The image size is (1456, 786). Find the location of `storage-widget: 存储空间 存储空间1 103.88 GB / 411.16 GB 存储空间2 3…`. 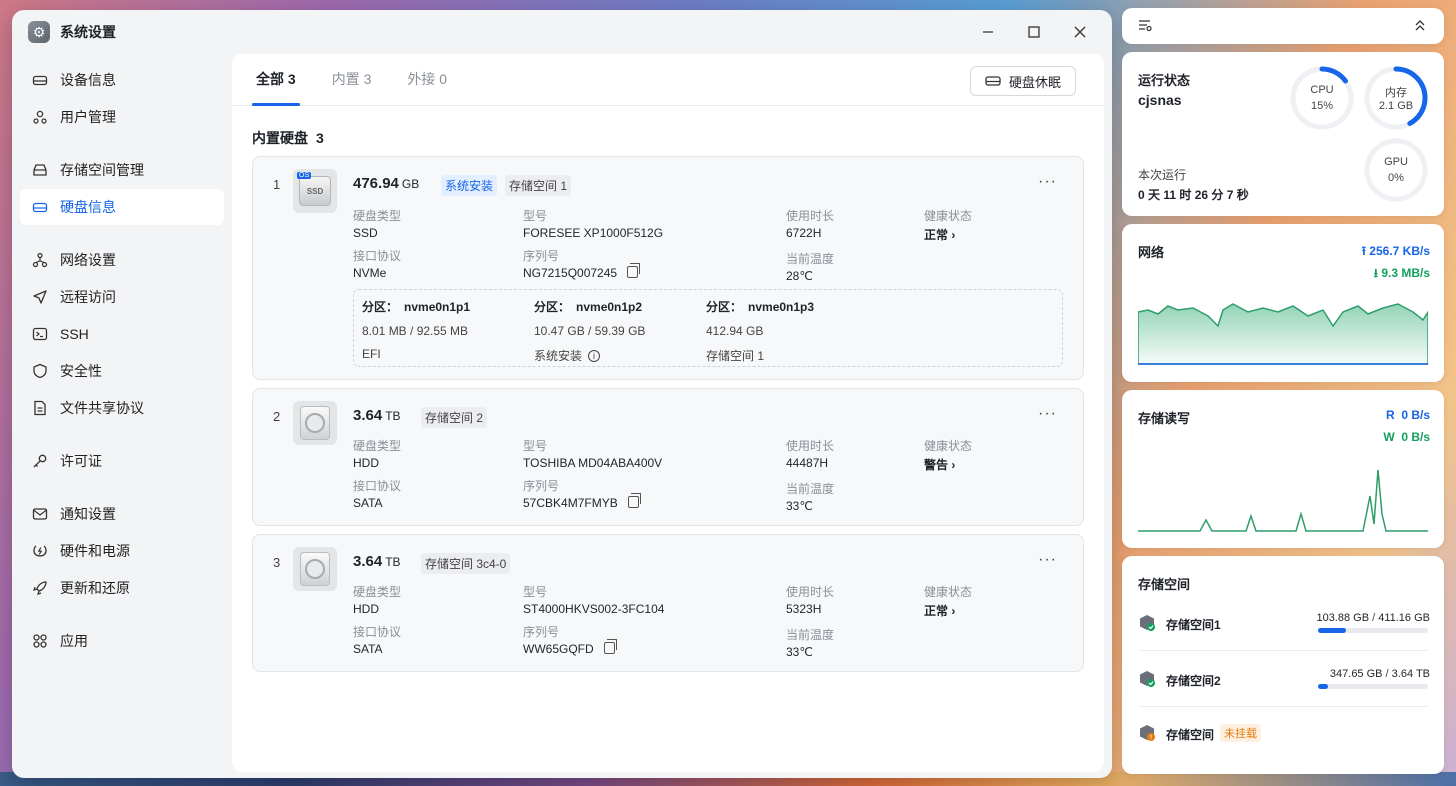

storage-widget: 存储空间 存储空间1 103.88 GB / 411.16 GB 存储空间2 3… is located at coordinates (1283, 665).